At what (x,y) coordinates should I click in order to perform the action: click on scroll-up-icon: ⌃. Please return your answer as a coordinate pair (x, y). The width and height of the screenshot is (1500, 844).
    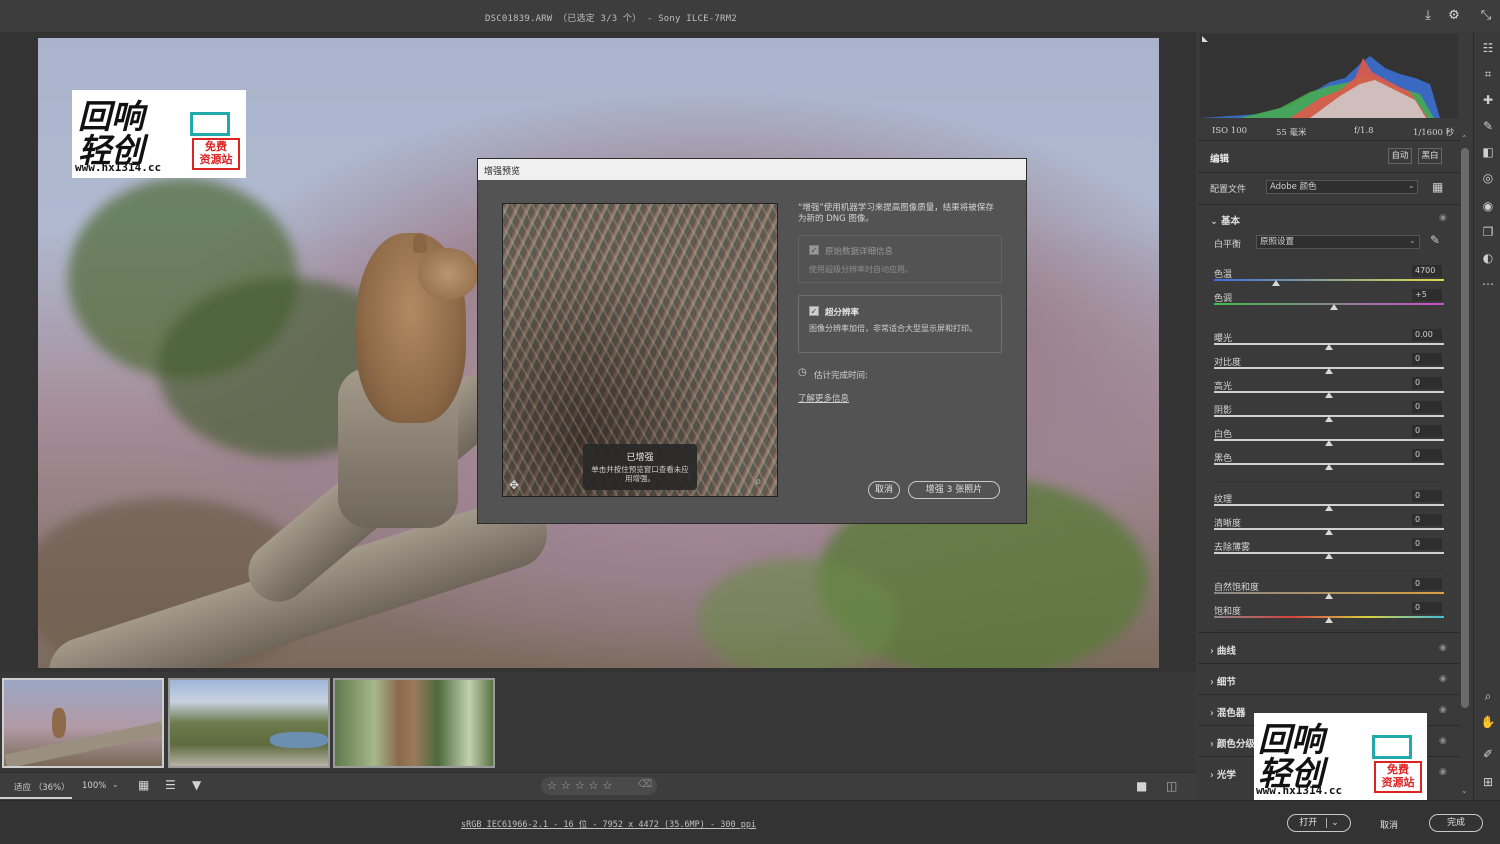
    Looking at the image, I should click on (1464, 138).